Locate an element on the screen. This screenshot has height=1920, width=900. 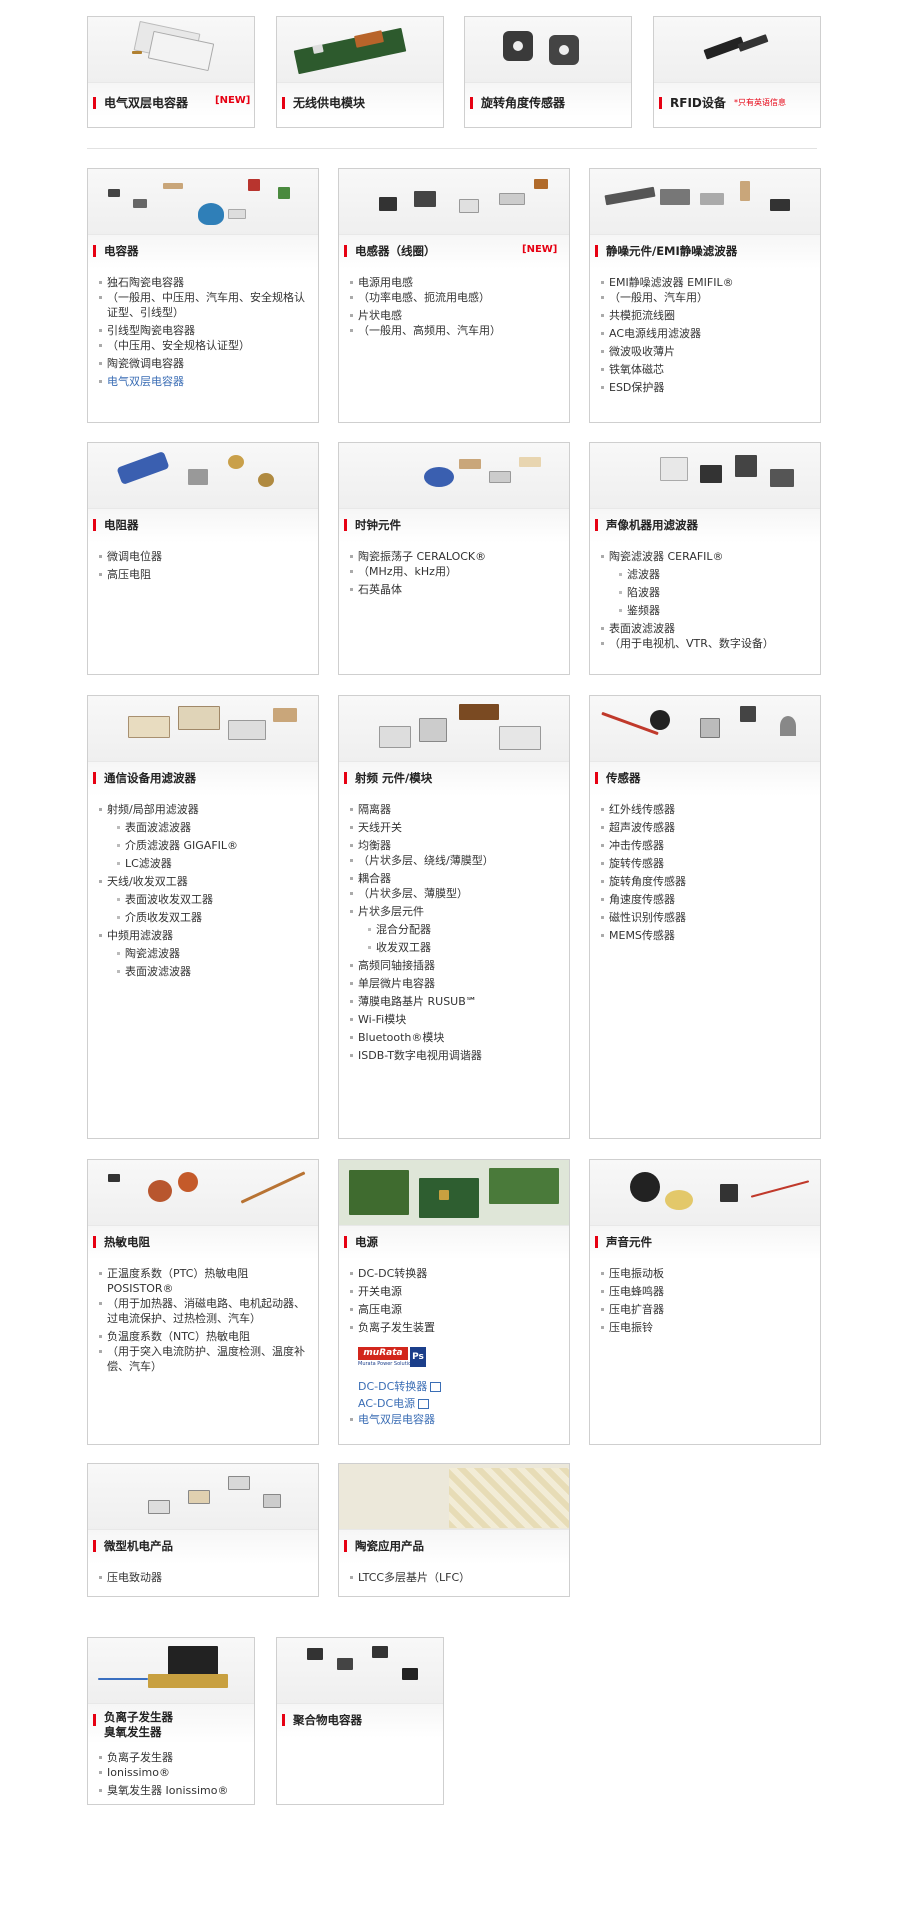
list-item: 旋转角度传感器 is located at coordinates (706, 881).